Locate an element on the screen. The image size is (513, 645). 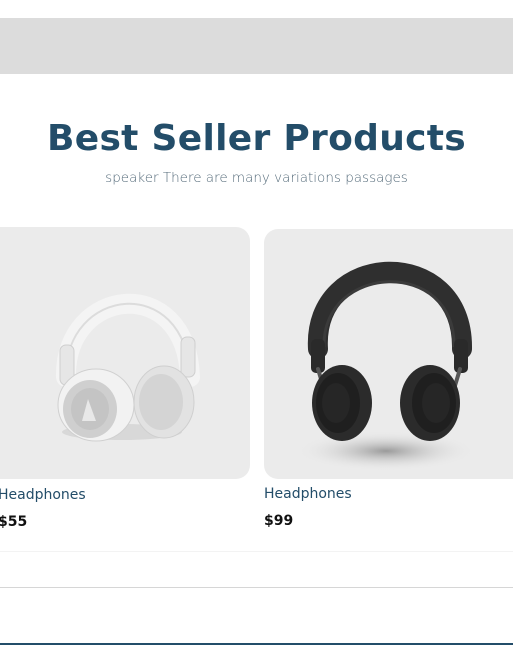
black-headphones-image is located at coordinates (386, 366).